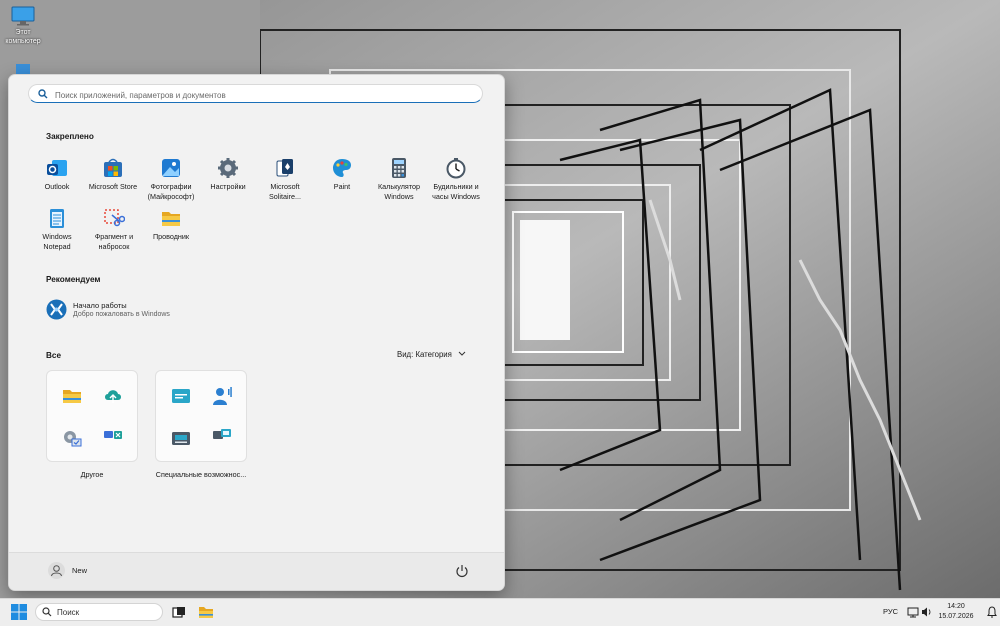 This screenshot has height=626, width=1000. I want to click on pinned-app-label: Microsoft Store, so click(113, 186).